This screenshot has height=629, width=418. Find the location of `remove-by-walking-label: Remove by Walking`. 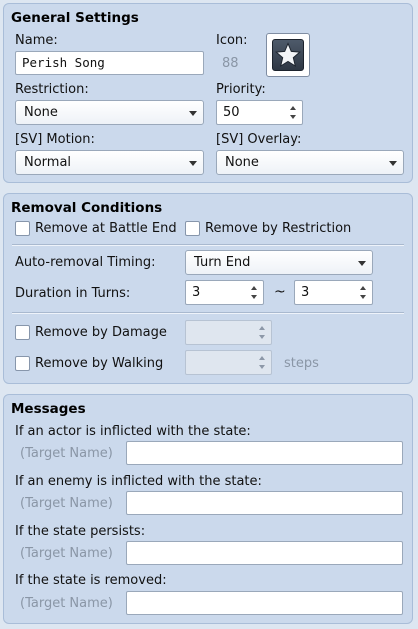

remove-by-walking-label: Remove by Walking is located at coordinates (99, 363).